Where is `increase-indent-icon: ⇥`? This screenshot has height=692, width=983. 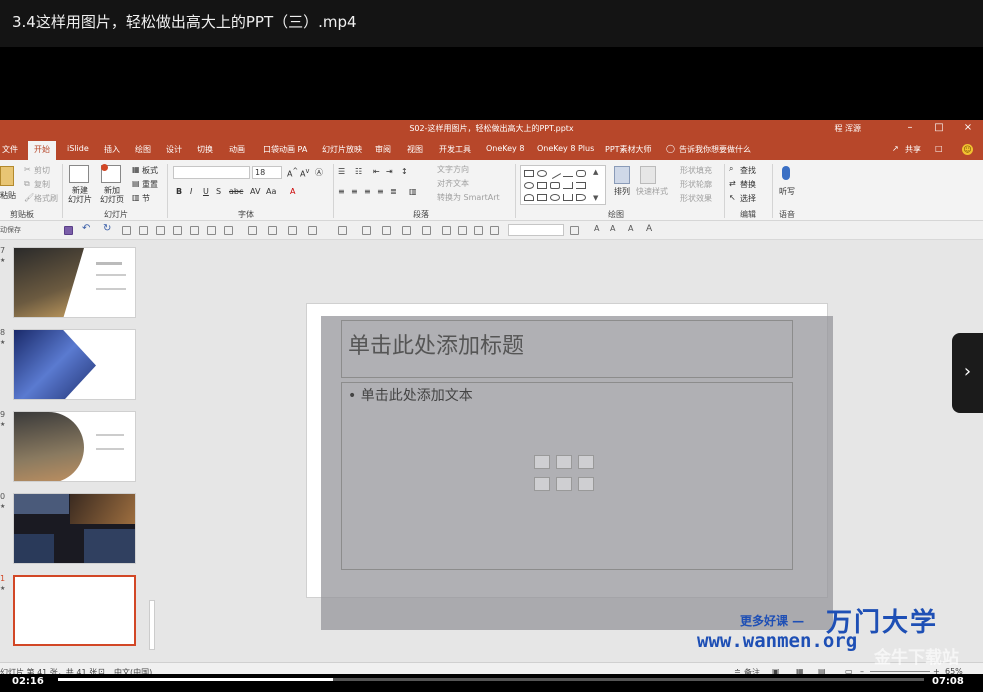
increase-indent-icon: ⇥ is located at coordinates (389, 171).